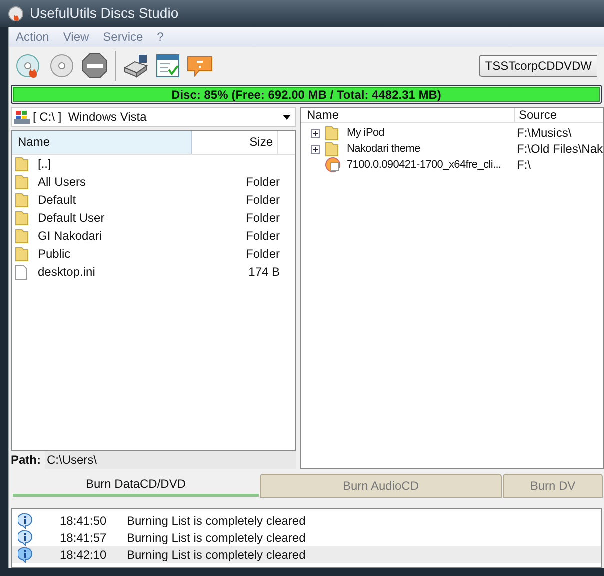  Describe the element at coordinates (16, 14) in the screenshot. I see `disc-flame-icon` at that location.